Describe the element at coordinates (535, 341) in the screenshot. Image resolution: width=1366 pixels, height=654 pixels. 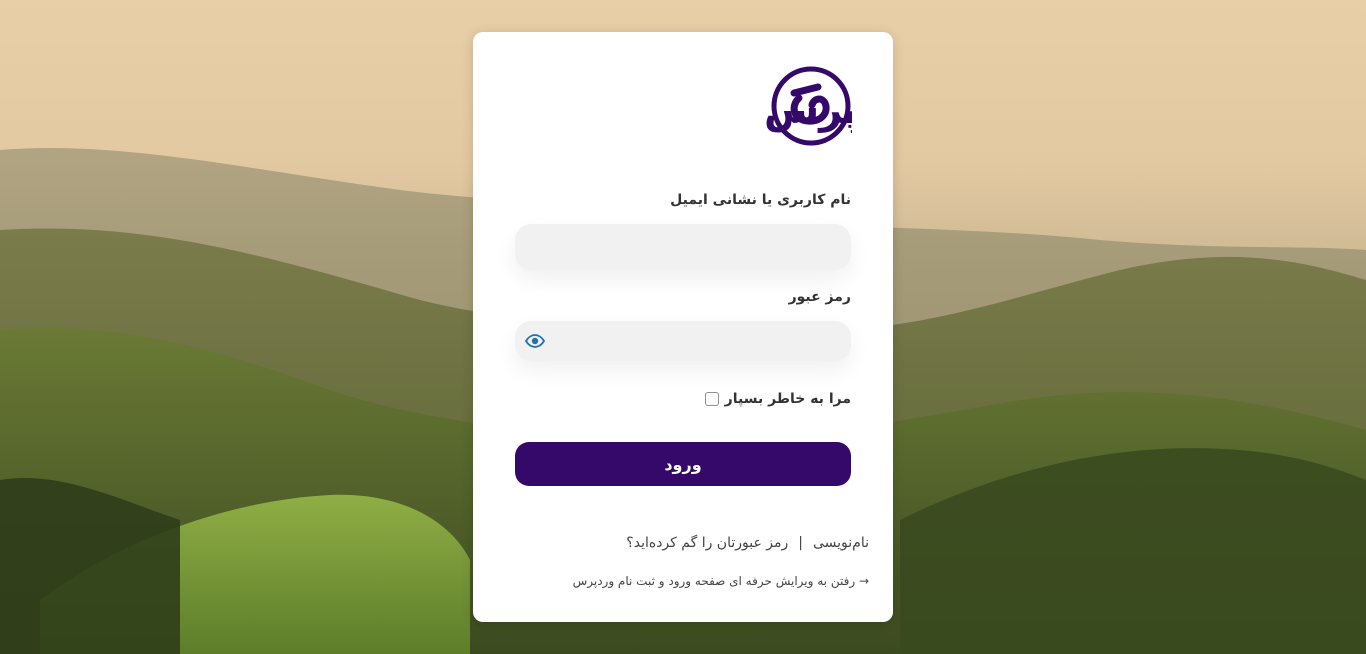
I see `eye-icon` at that location.